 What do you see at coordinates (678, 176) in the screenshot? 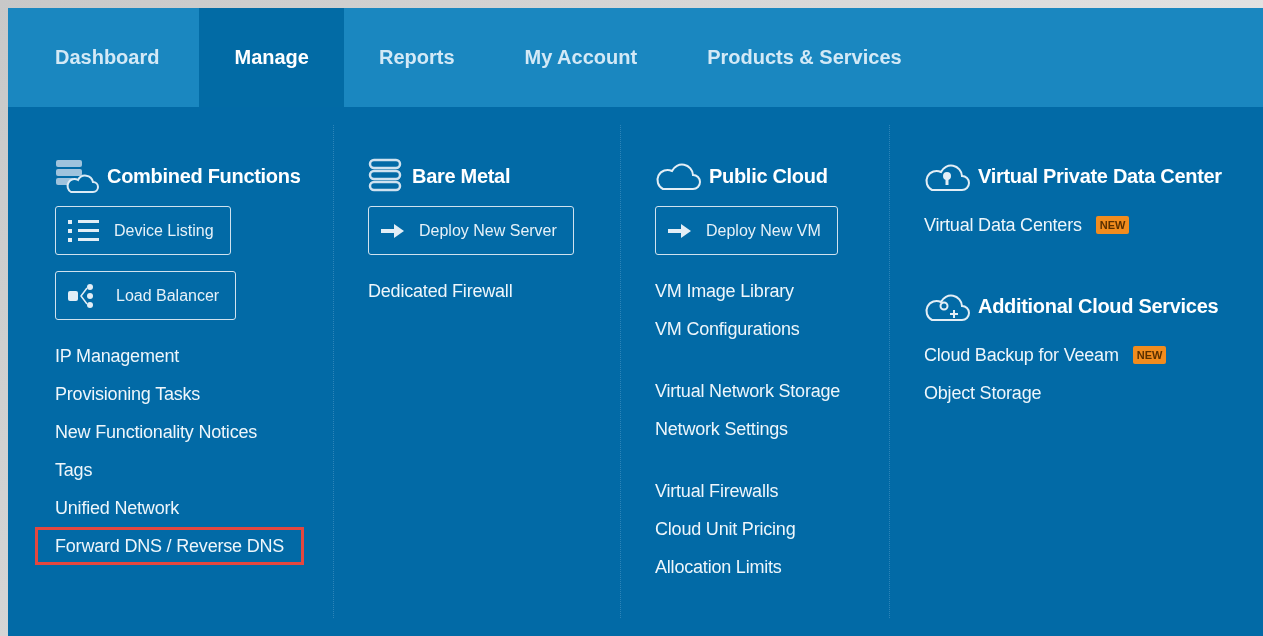
I see `cloud-icon` at bounding box center [678, 176].